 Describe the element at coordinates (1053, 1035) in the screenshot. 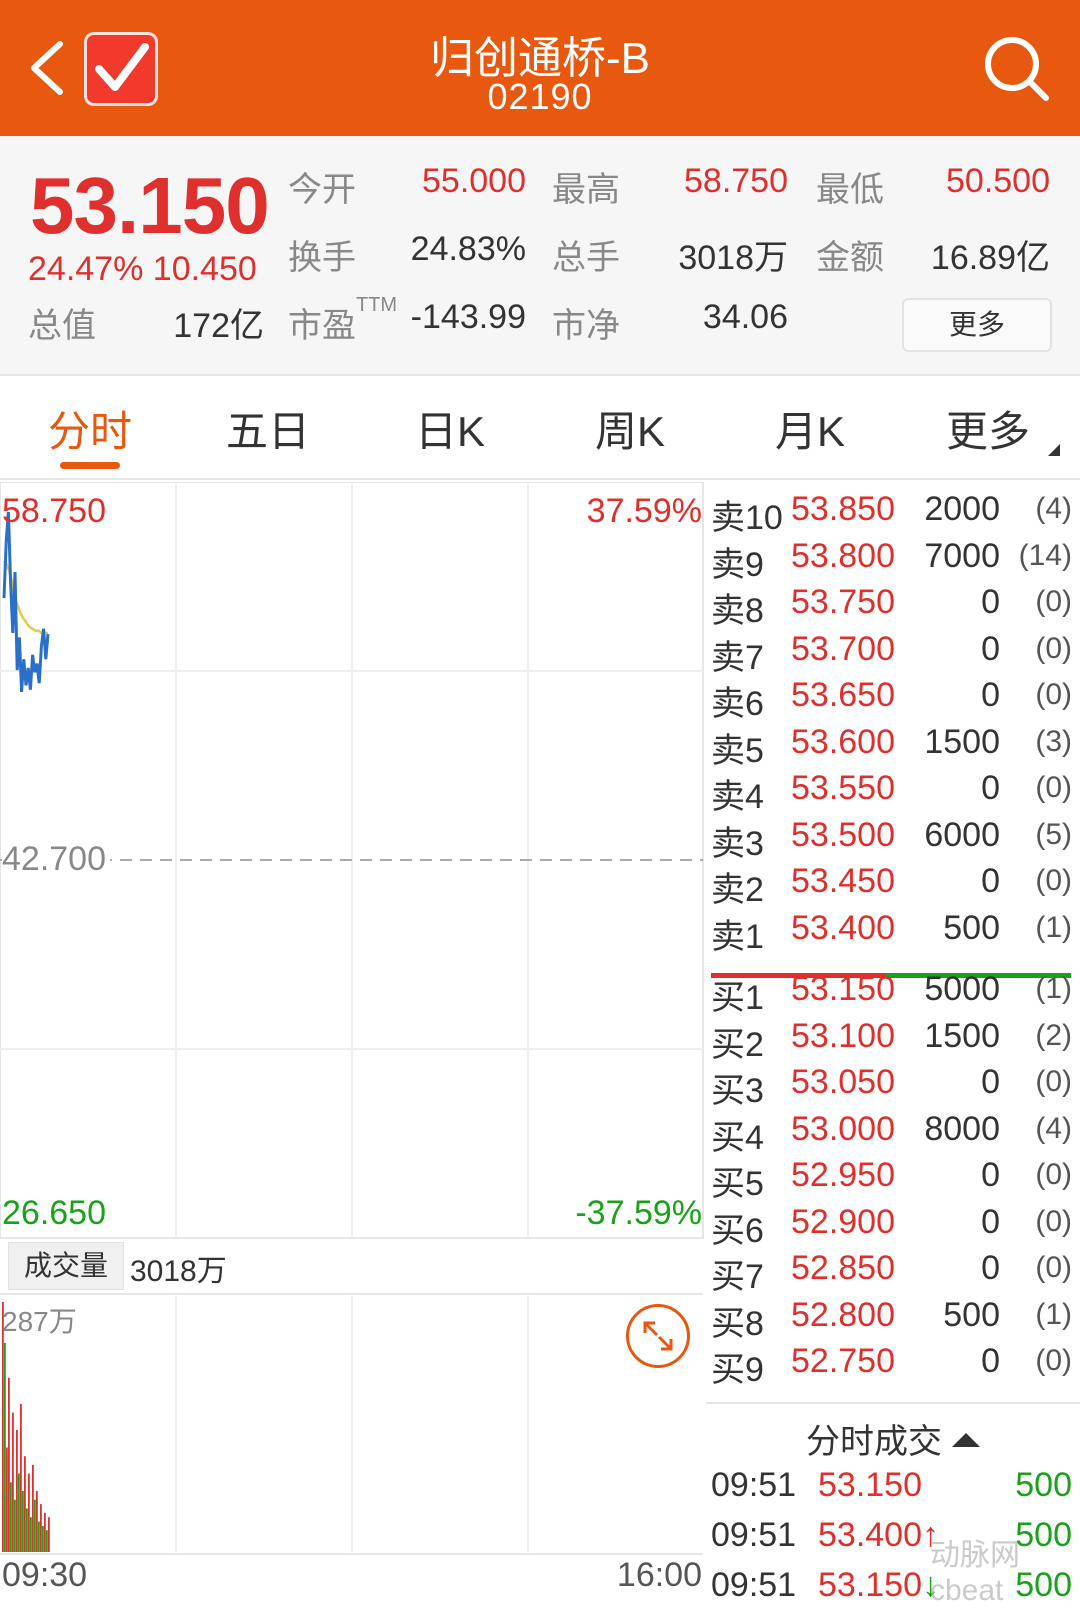

I see `level-count: (2)` at that location.